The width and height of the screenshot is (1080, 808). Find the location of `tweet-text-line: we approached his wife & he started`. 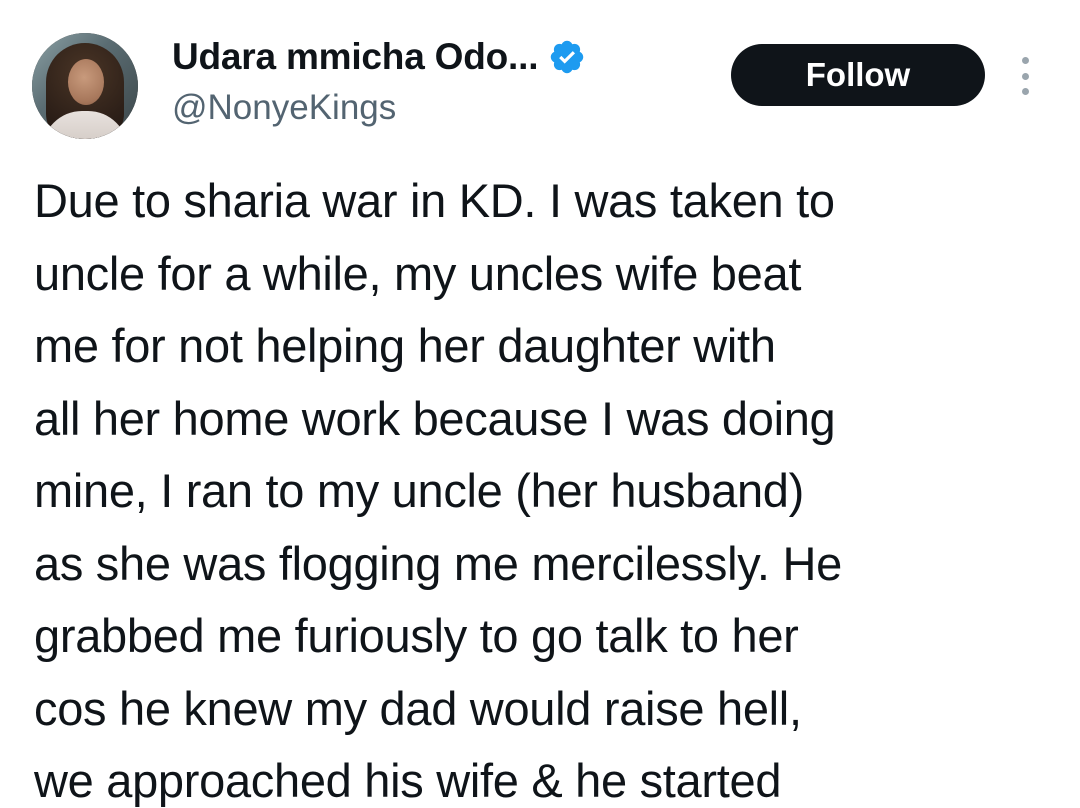

tweet-text-line: we approached his wife & he started is located at coordinates (408, 780).